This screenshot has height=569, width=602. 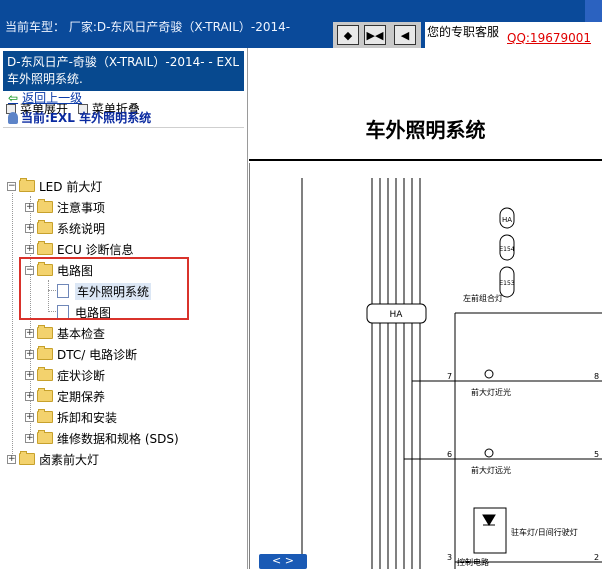 I want to click on location-icon, so click(x=13, y=118).